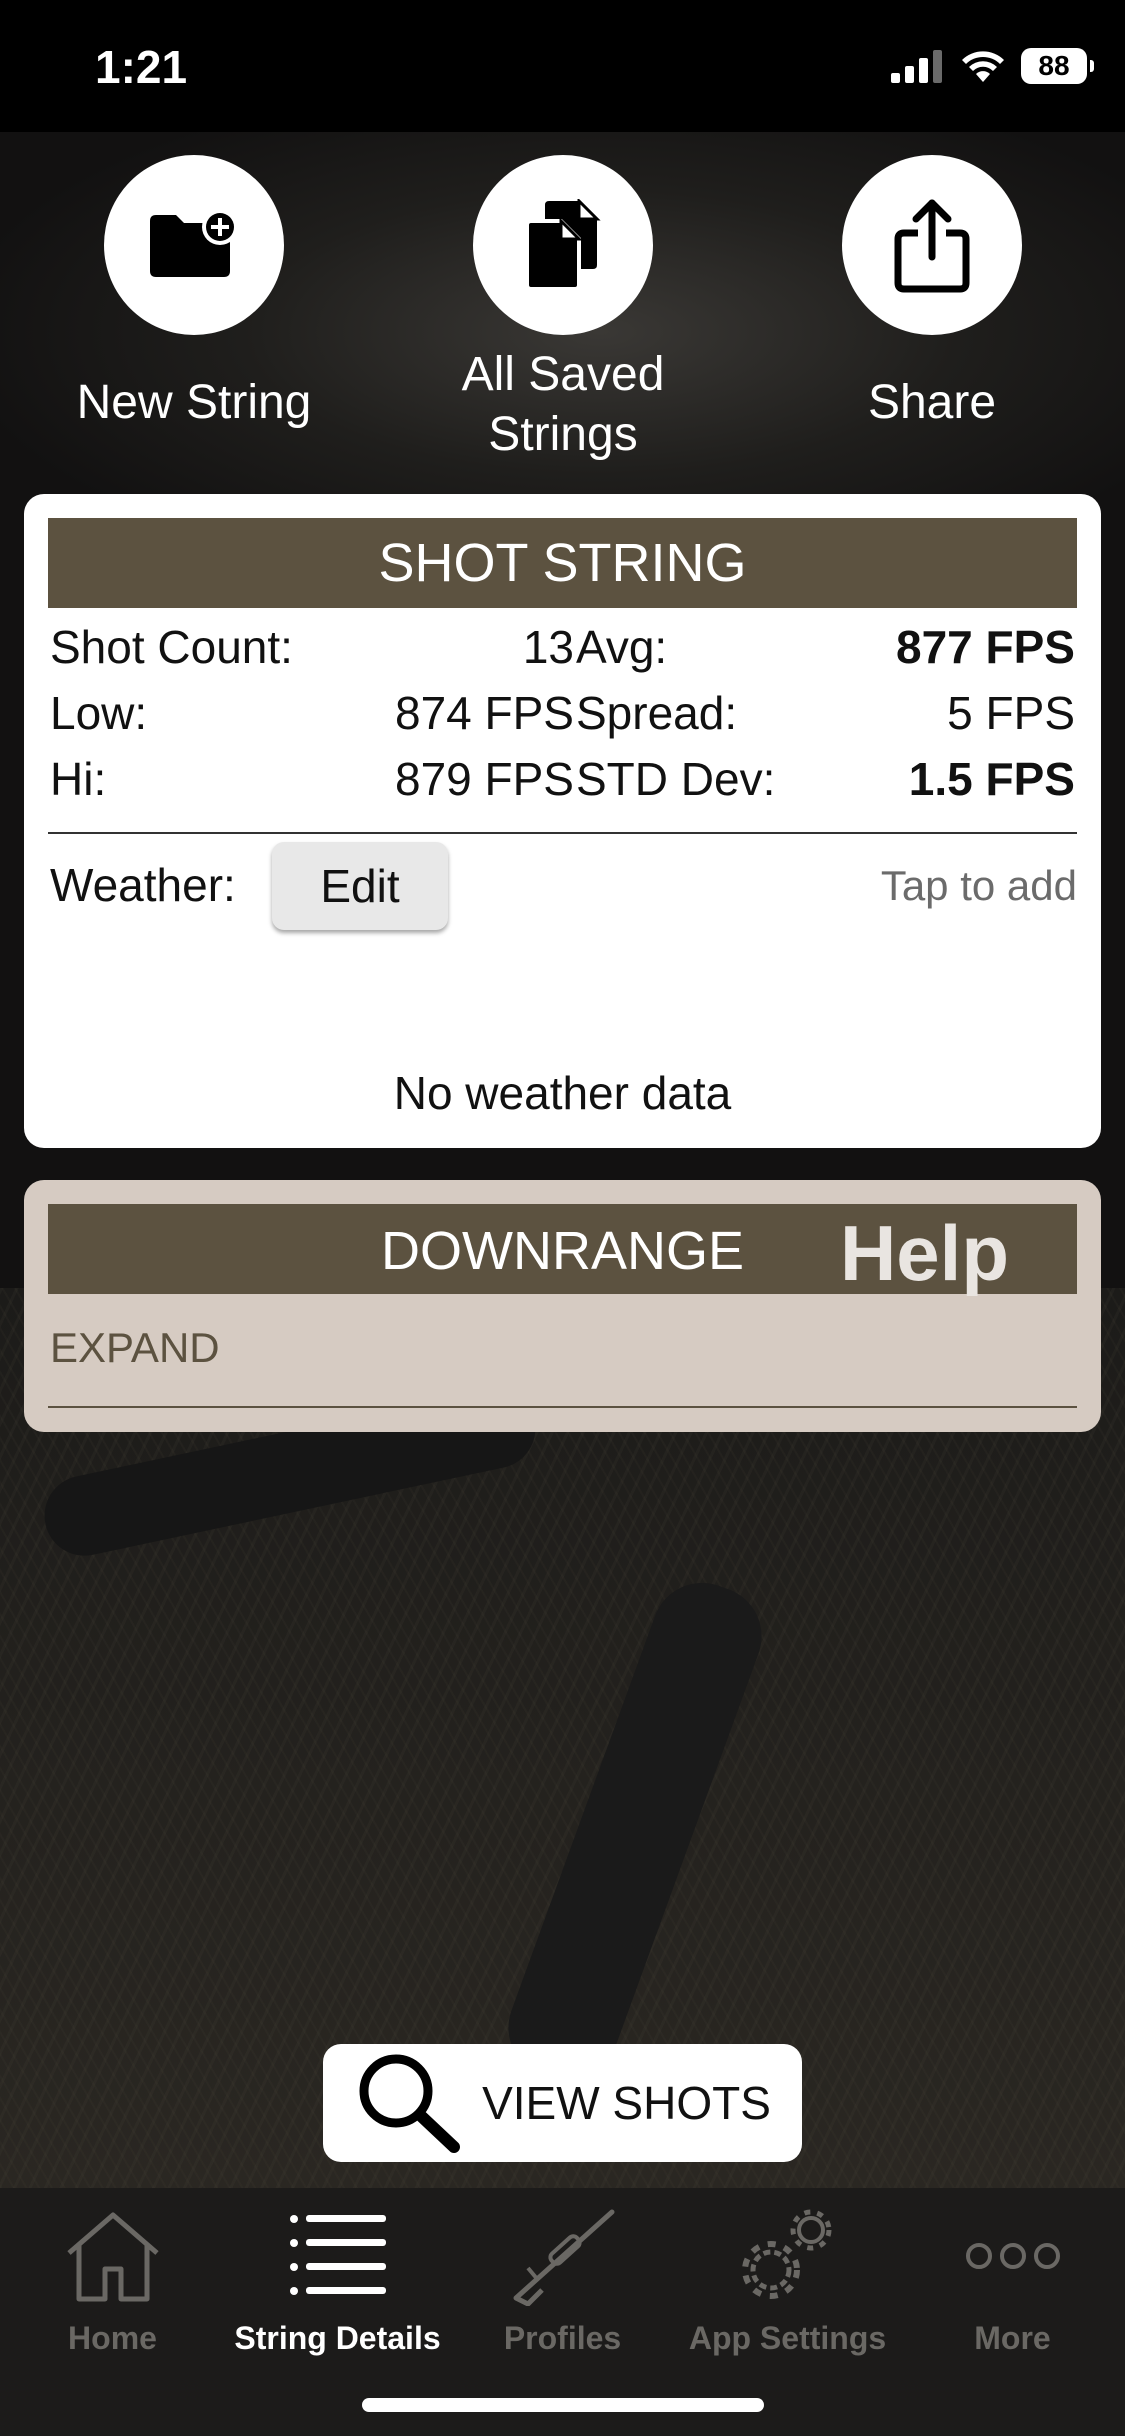 Image resolution: width=1125 pixels, height=2436 pixels. What do you see at coordinates (626, 2103) in the screenshot?
I see `view-shots-label: VIEW SHOTS` at bounding box center [626, 2103].